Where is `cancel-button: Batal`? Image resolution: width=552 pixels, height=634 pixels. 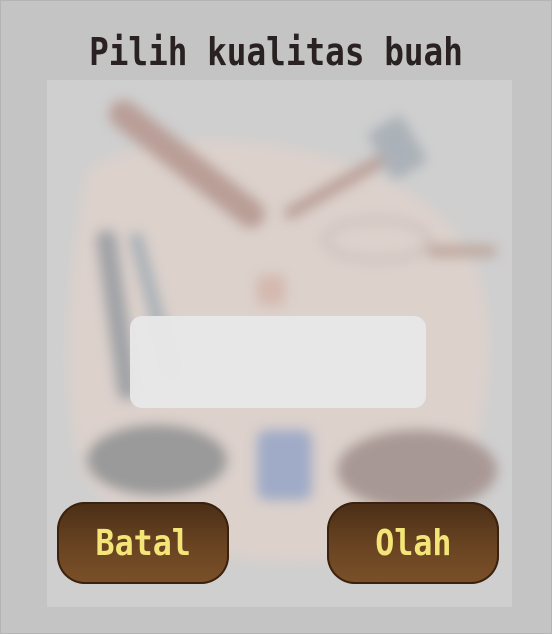
cancel-button: Batal is located at coordinates (143, 543).